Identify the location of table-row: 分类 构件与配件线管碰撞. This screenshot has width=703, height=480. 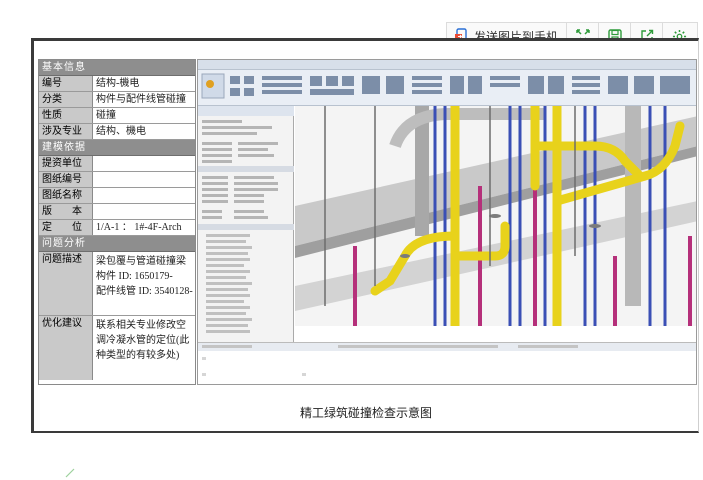
(117, 100).